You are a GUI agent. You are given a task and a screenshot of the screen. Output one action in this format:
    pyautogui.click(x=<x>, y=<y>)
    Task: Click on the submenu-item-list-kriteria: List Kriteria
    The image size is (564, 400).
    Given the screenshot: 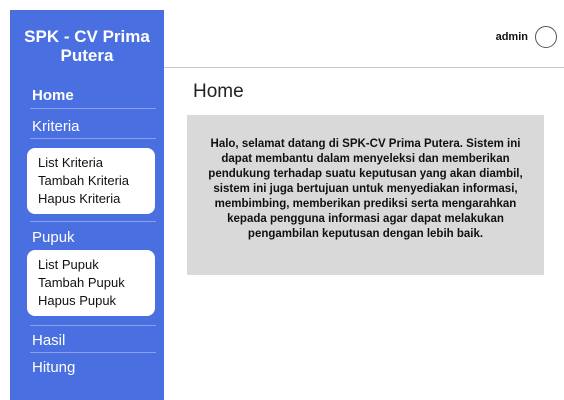 What is the action you would take?
    pyautogui.click(x=96, y=163)
    